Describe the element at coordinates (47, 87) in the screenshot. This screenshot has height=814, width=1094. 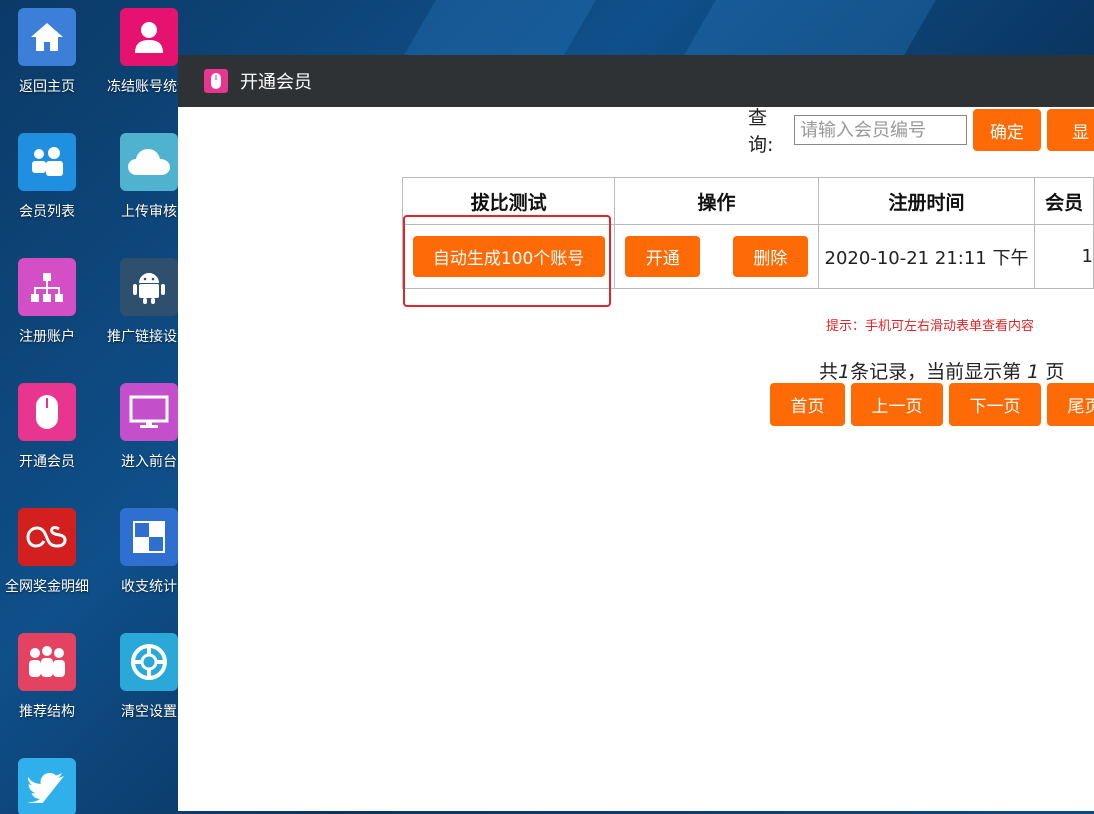
I see `desktop-icon-label: 返回主页` at that location.